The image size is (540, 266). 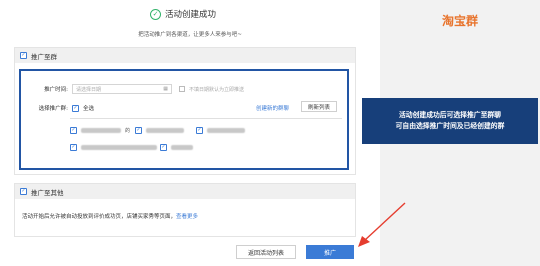 What do you see at coordinates (266, 252) in the screenshot?
I see `back-to-list-button: 返回活动列表` at bounding box center [266, 252].